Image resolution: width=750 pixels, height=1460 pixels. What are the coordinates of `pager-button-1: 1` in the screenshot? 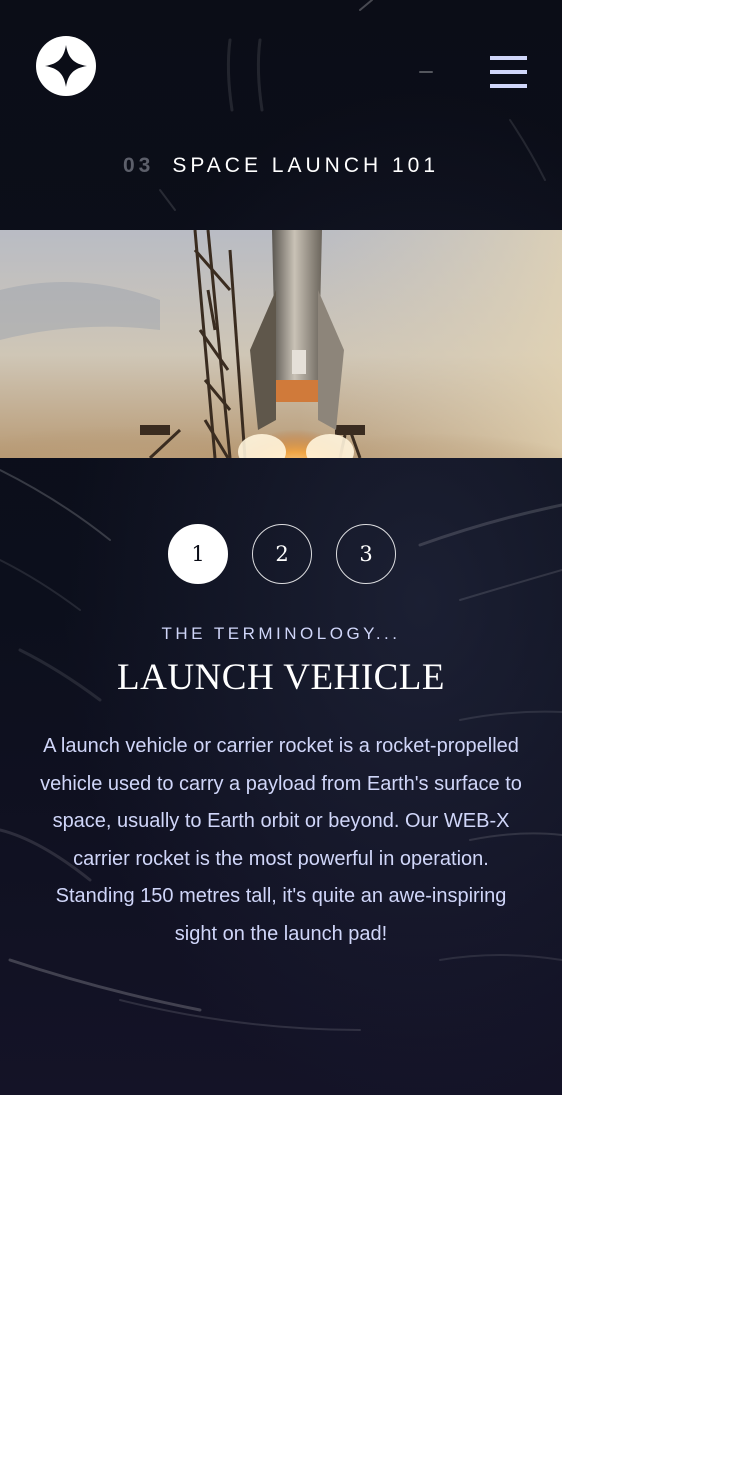 It's located at (198, 554).